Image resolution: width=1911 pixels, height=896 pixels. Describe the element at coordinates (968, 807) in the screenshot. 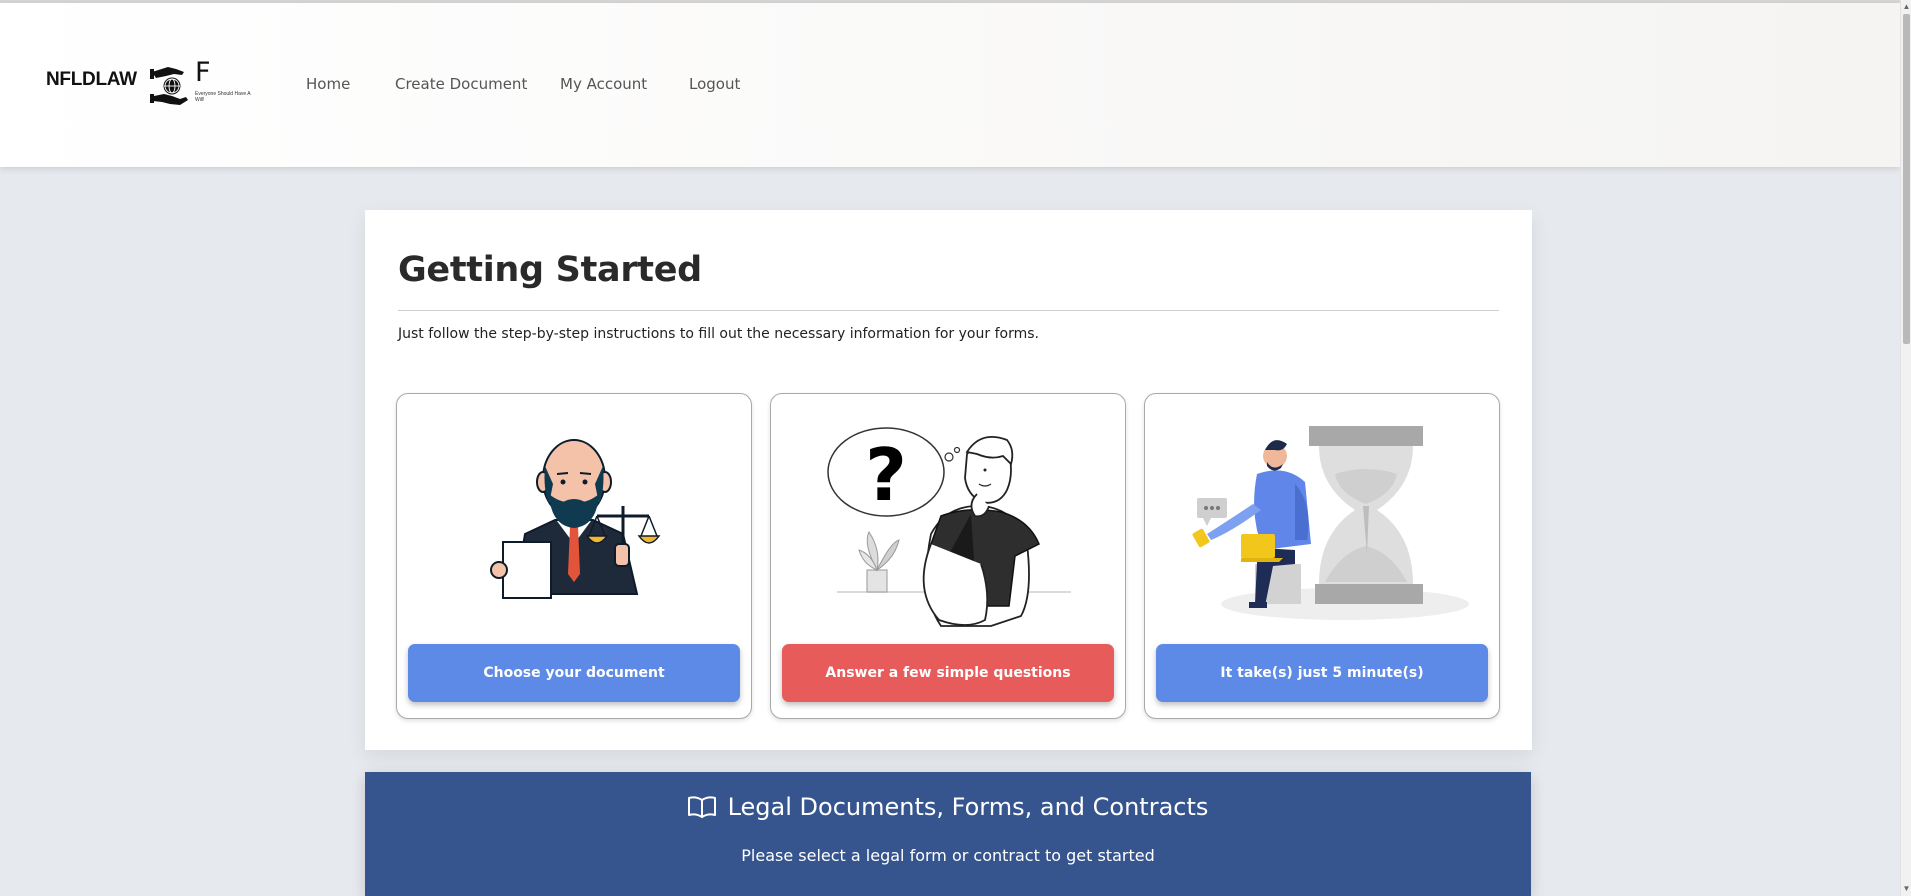

I see `banner-title: Legal Documents, Forms, and Contracts` at that location.